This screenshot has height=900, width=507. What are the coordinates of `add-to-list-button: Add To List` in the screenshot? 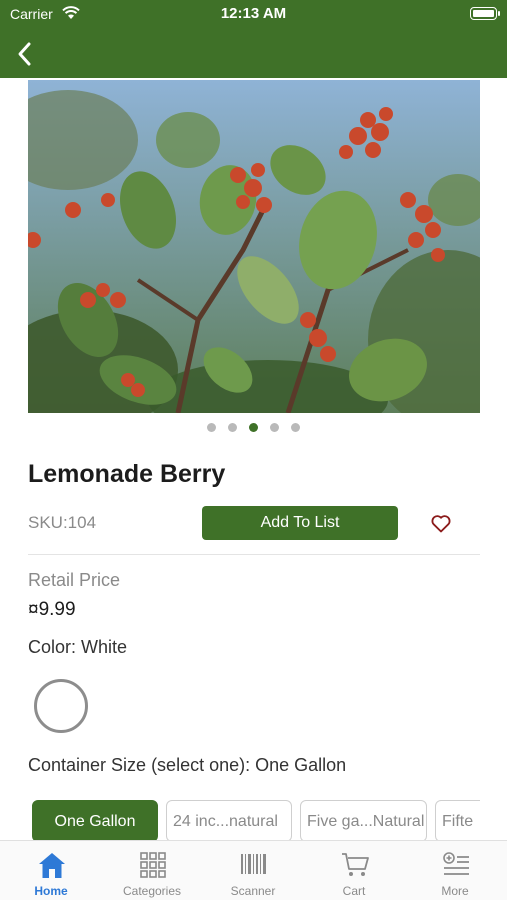 It's located at (300, 523).